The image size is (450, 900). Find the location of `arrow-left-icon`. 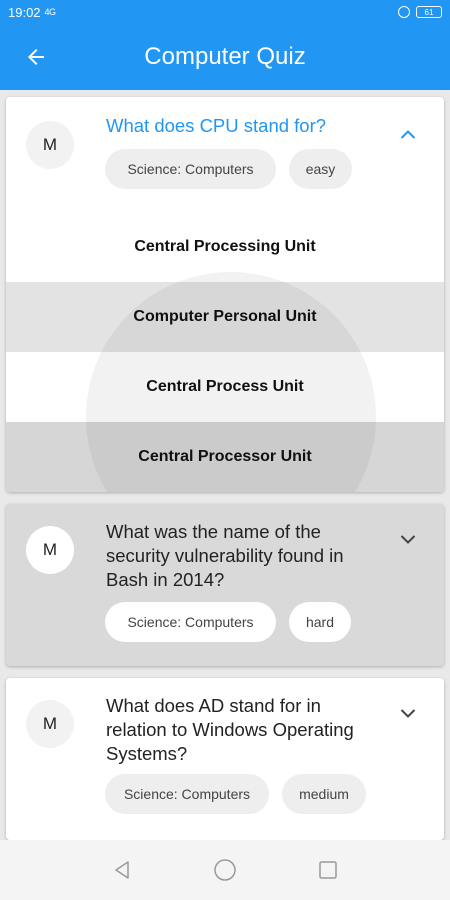

arrow-left-icon is located at coordinates (36, 57).